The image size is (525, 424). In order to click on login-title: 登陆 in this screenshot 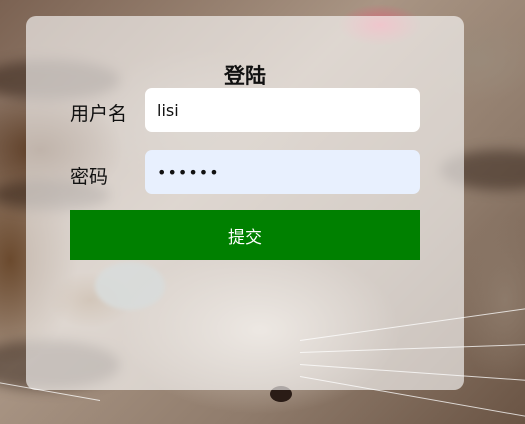, I will do `click(245, 76)`.